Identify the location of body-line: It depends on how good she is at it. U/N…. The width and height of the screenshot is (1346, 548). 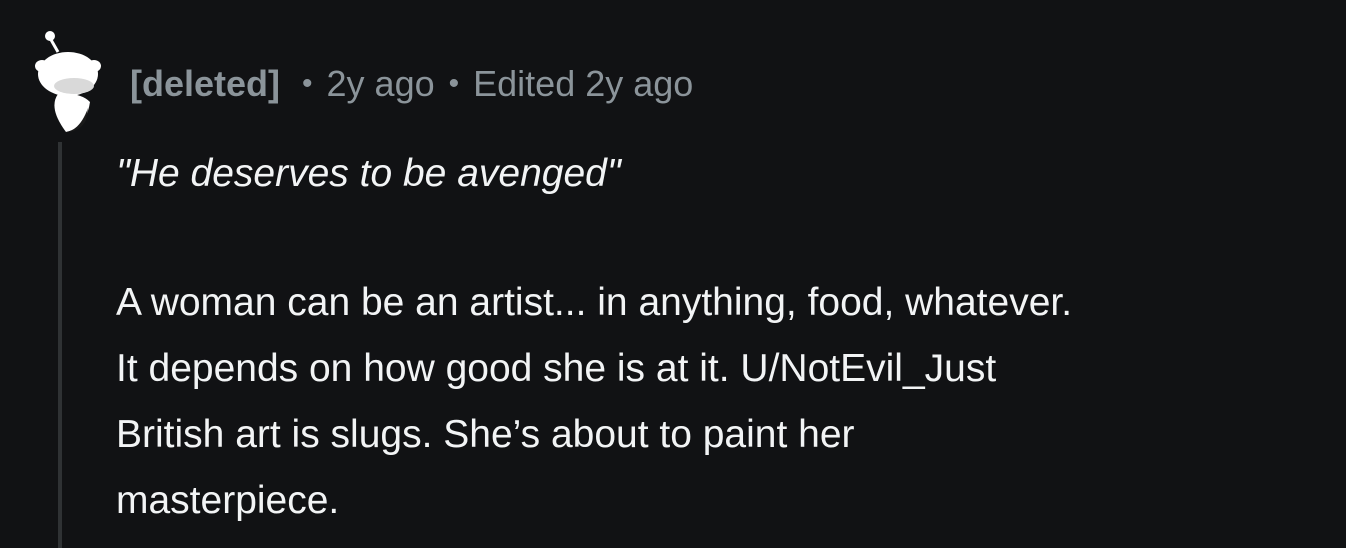
(556, 368).